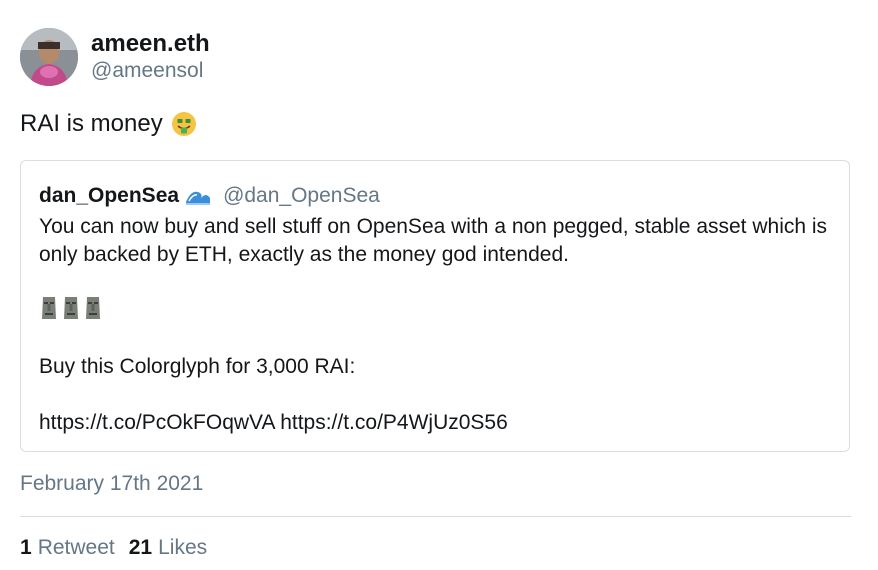 This screenshot has height=570, width=878. Describe the element at coordinates (76, 547) in the screenshot. I see `retweet-label: Retweet` at that location.